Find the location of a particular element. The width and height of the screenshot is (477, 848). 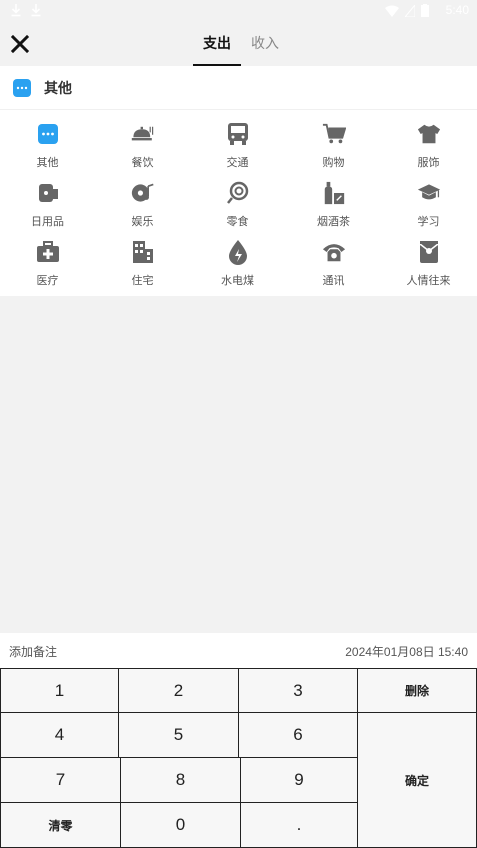

date-time-picker: 2024年01月08日 15:40 is located at coordinates (406, 651).